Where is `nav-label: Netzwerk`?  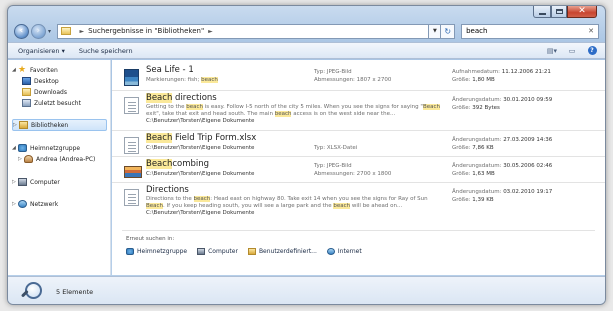
nav-label: Netzwerk is located at coordinates (44, 204).